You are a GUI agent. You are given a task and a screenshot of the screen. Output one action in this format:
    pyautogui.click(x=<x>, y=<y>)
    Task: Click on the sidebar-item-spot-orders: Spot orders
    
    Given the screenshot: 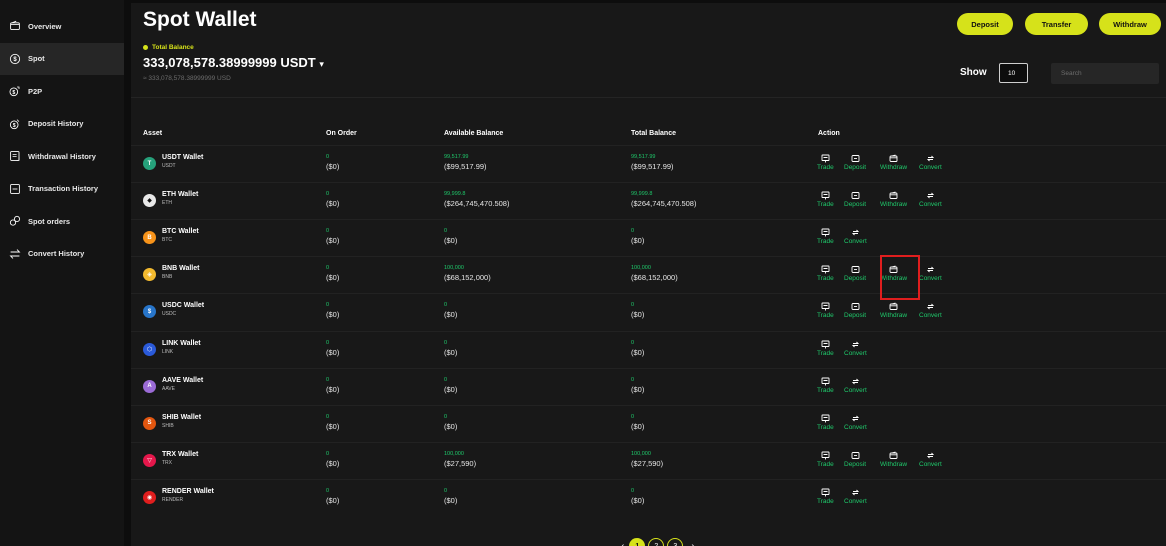 What is the action you would take?
    pyautogui.click(x=62, y=221)
    